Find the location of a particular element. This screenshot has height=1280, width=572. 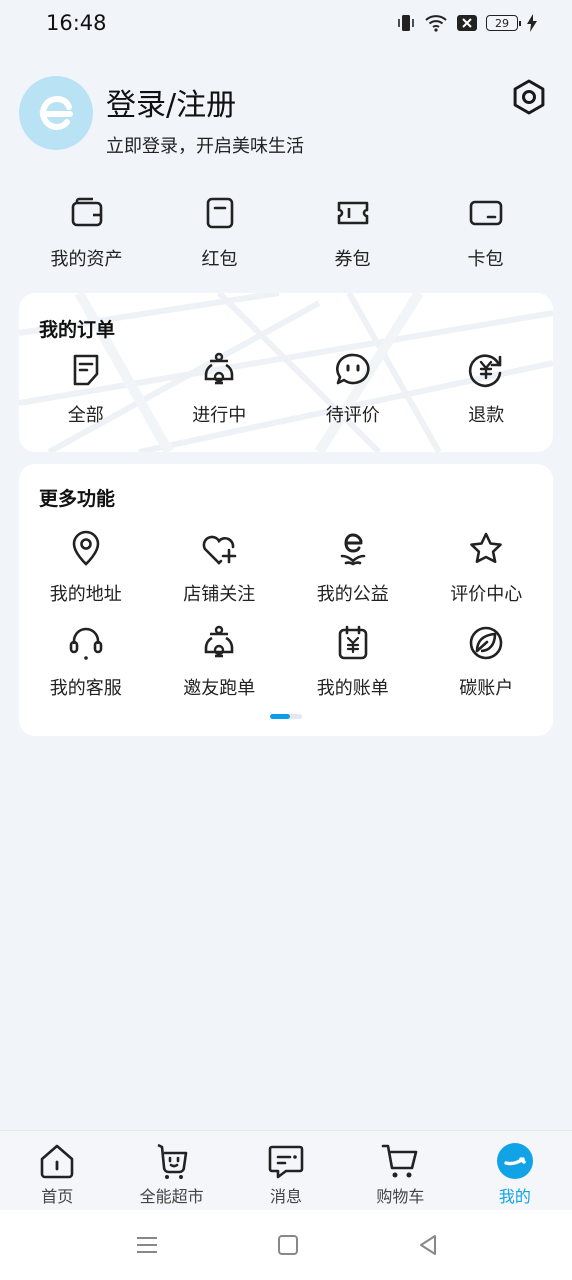

leaf-icon is located at coordinates (486, 643).